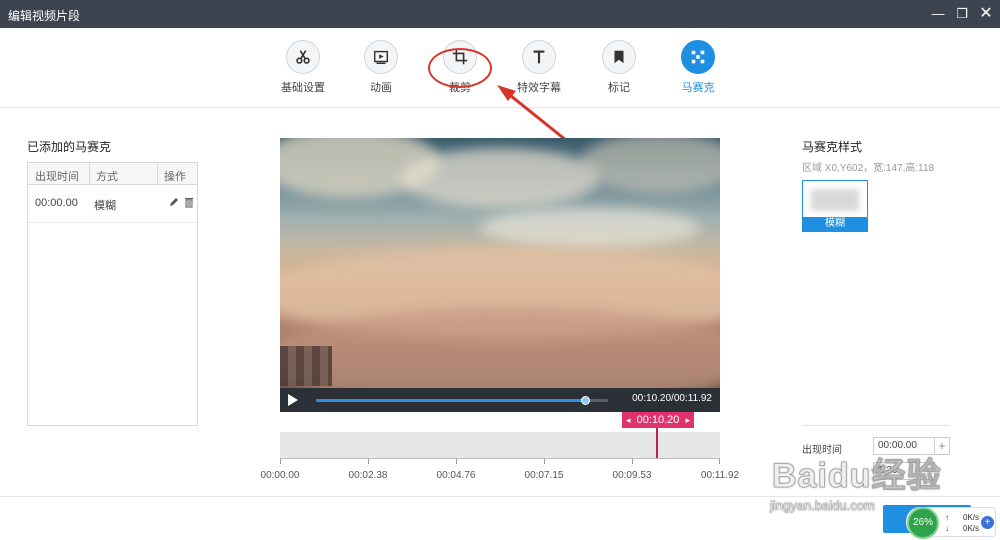 The height and width of the screenshot is (540, 1000). Describe the element at coordinates (822, 450) in the screenshot. I see `appear-time-label: 出现时间` at that location.